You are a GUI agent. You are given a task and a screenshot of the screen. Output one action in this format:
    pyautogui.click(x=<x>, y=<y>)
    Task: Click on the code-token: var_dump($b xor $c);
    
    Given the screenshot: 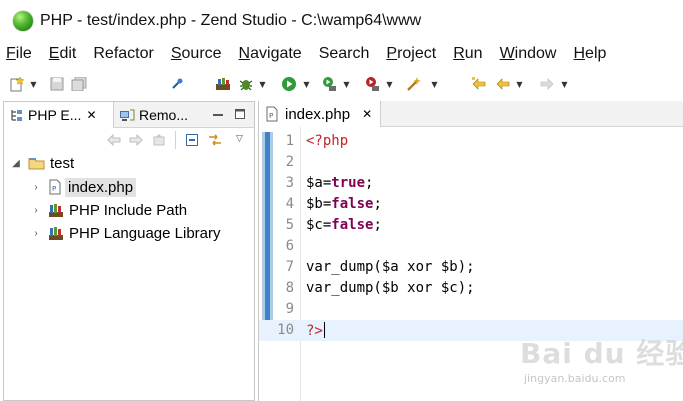 What is the action you would take?
    pyautogui.click(x=390, y=288)
    